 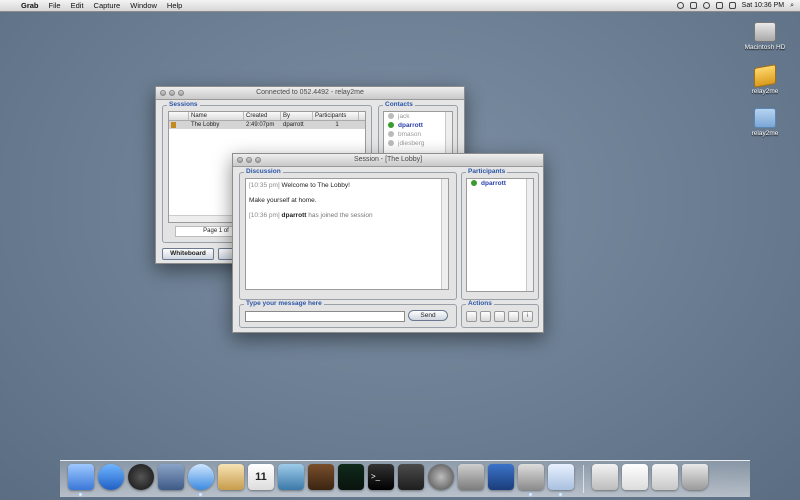 I want to click on photo-booth-icon, so click(x=321, y=477).